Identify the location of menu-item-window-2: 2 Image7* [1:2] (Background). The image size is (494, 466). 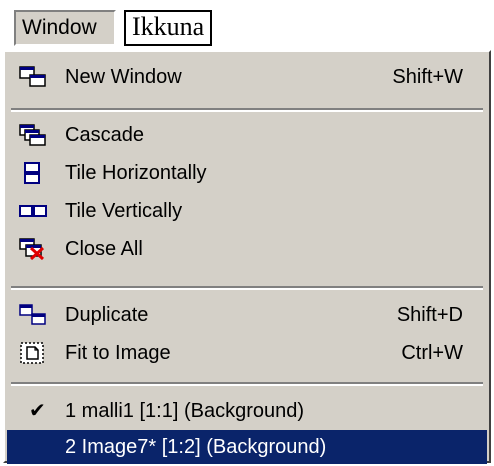
(247, 447).